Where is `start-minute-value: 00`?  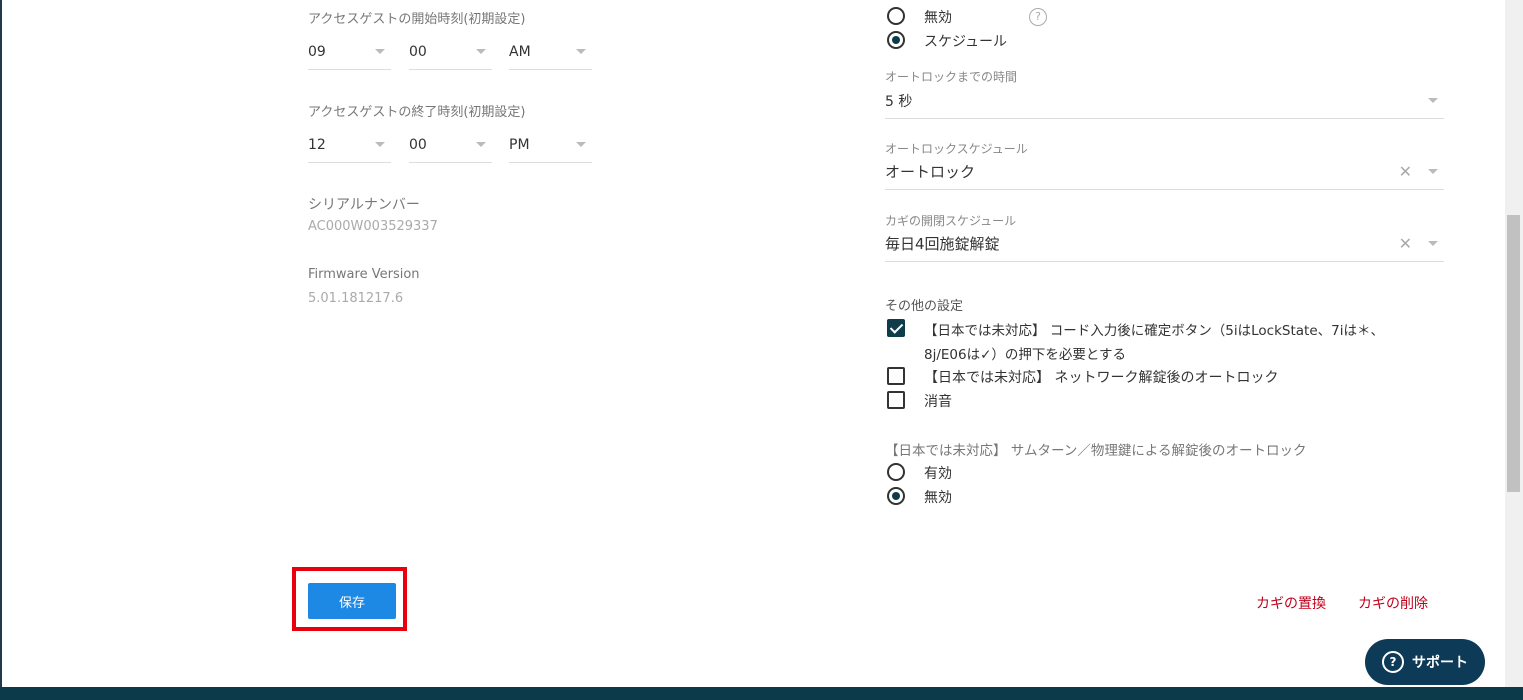
start-minute-value: 00 is located at coordinates (418, 51).